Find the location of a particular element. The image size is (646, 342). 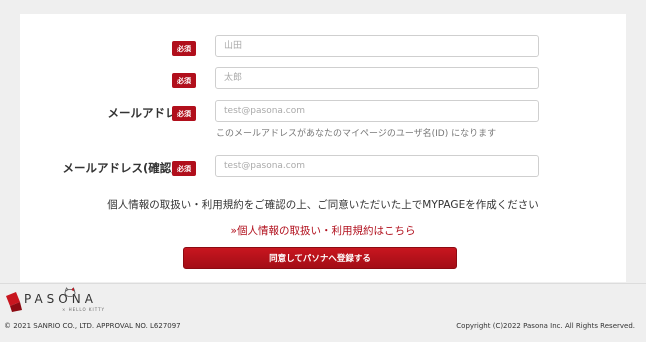

email-confirm-label: メールアドレス(確認用) is located at coordinates (125, 168).